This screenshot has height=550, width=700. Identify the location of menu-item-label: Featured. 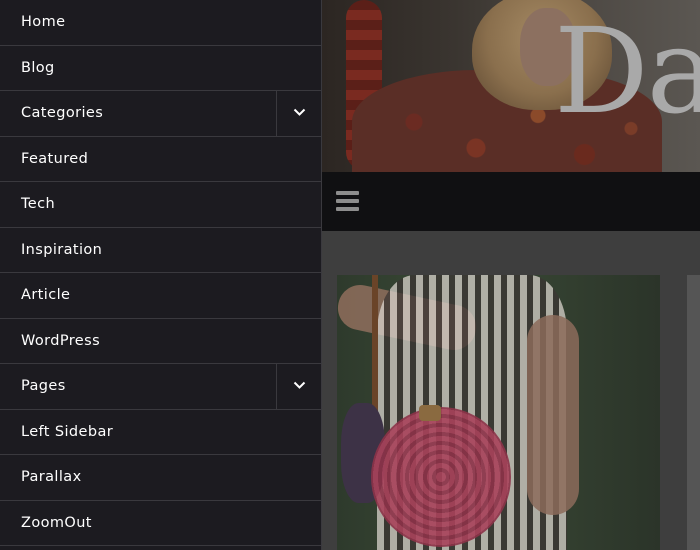
(55, 158).